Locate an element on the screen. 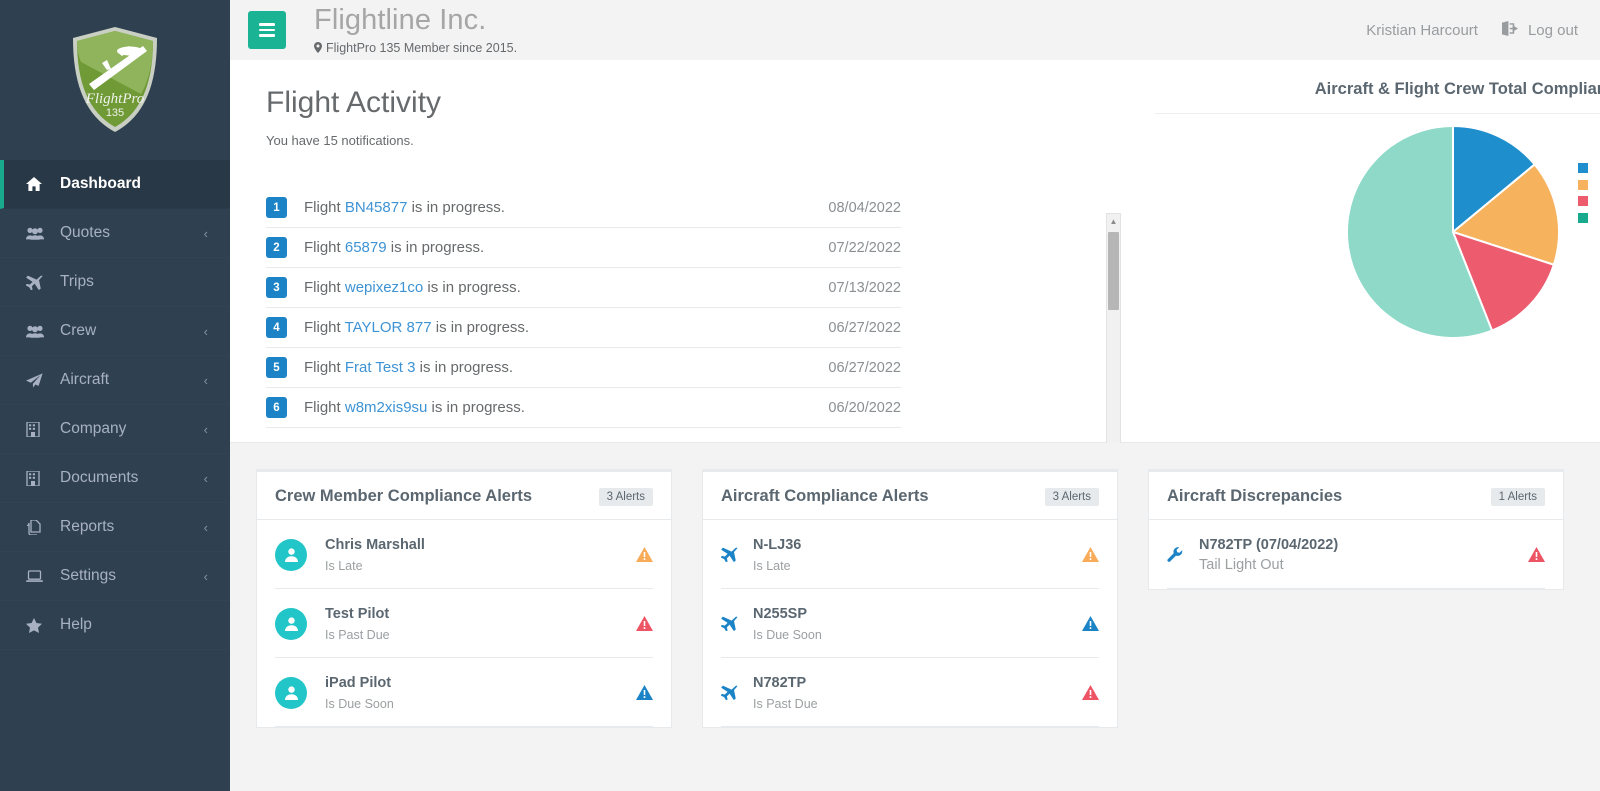 The image size is (1600, 791). alert-name: N782TP (07/04/2022) is located at coordinates (1269, 544).